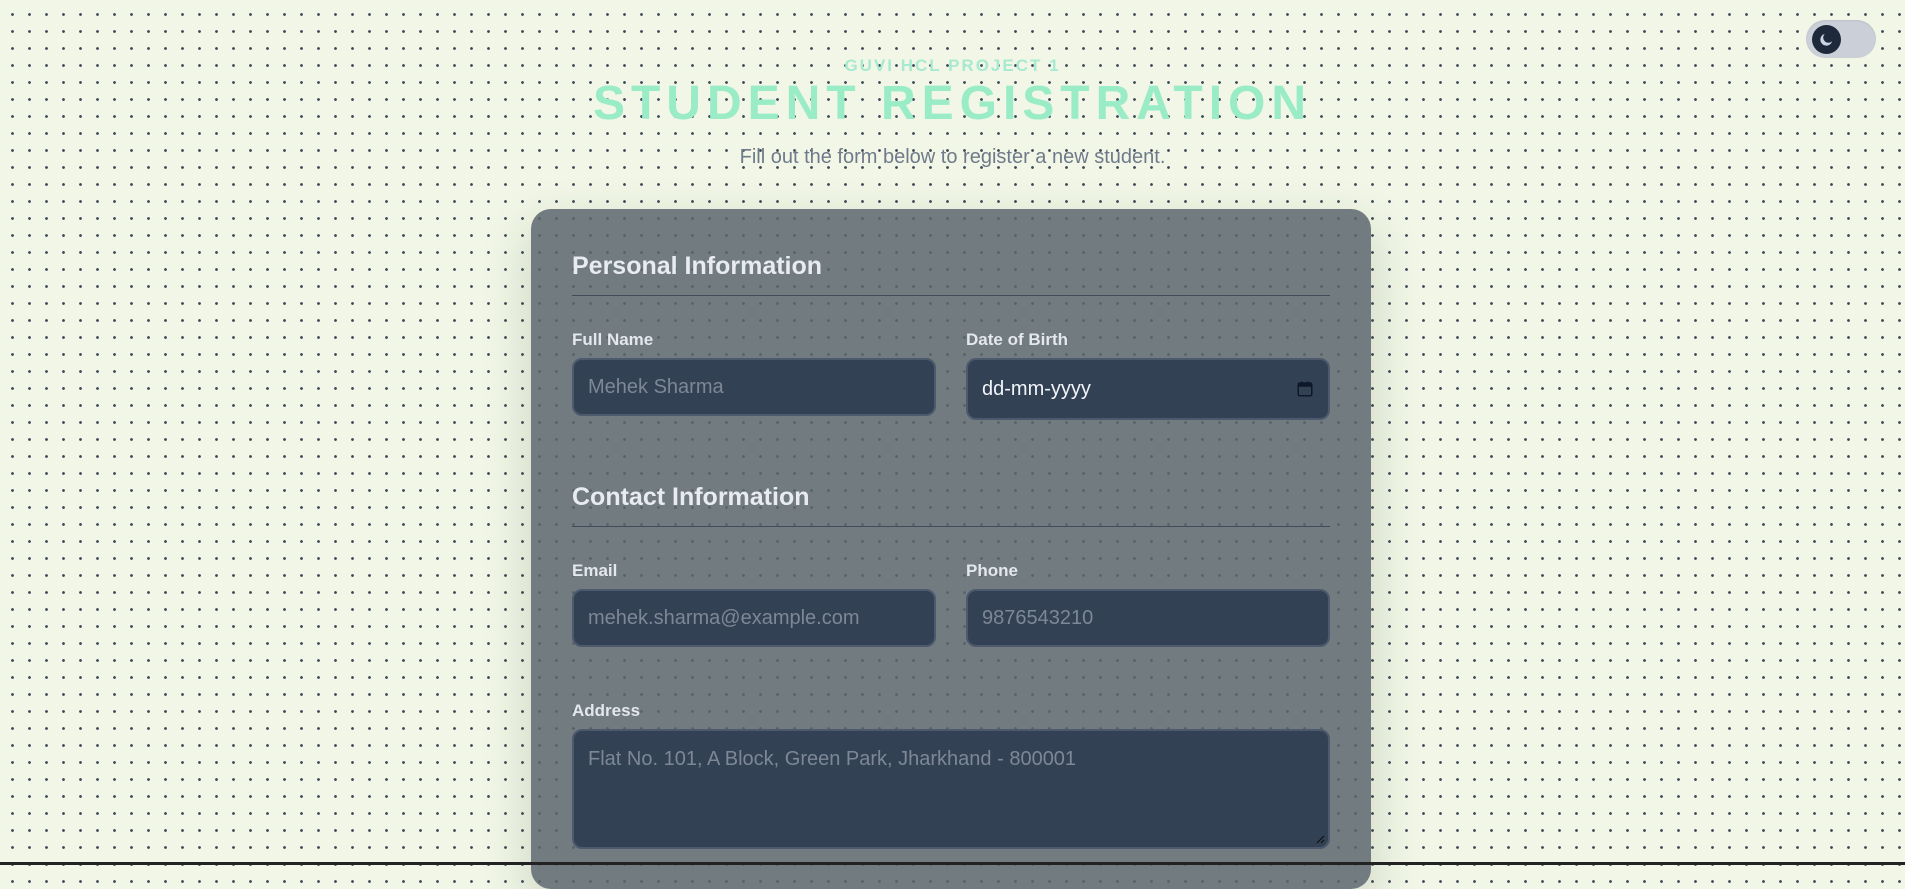  I want to click on calendar-icon, so click(1305, 389).